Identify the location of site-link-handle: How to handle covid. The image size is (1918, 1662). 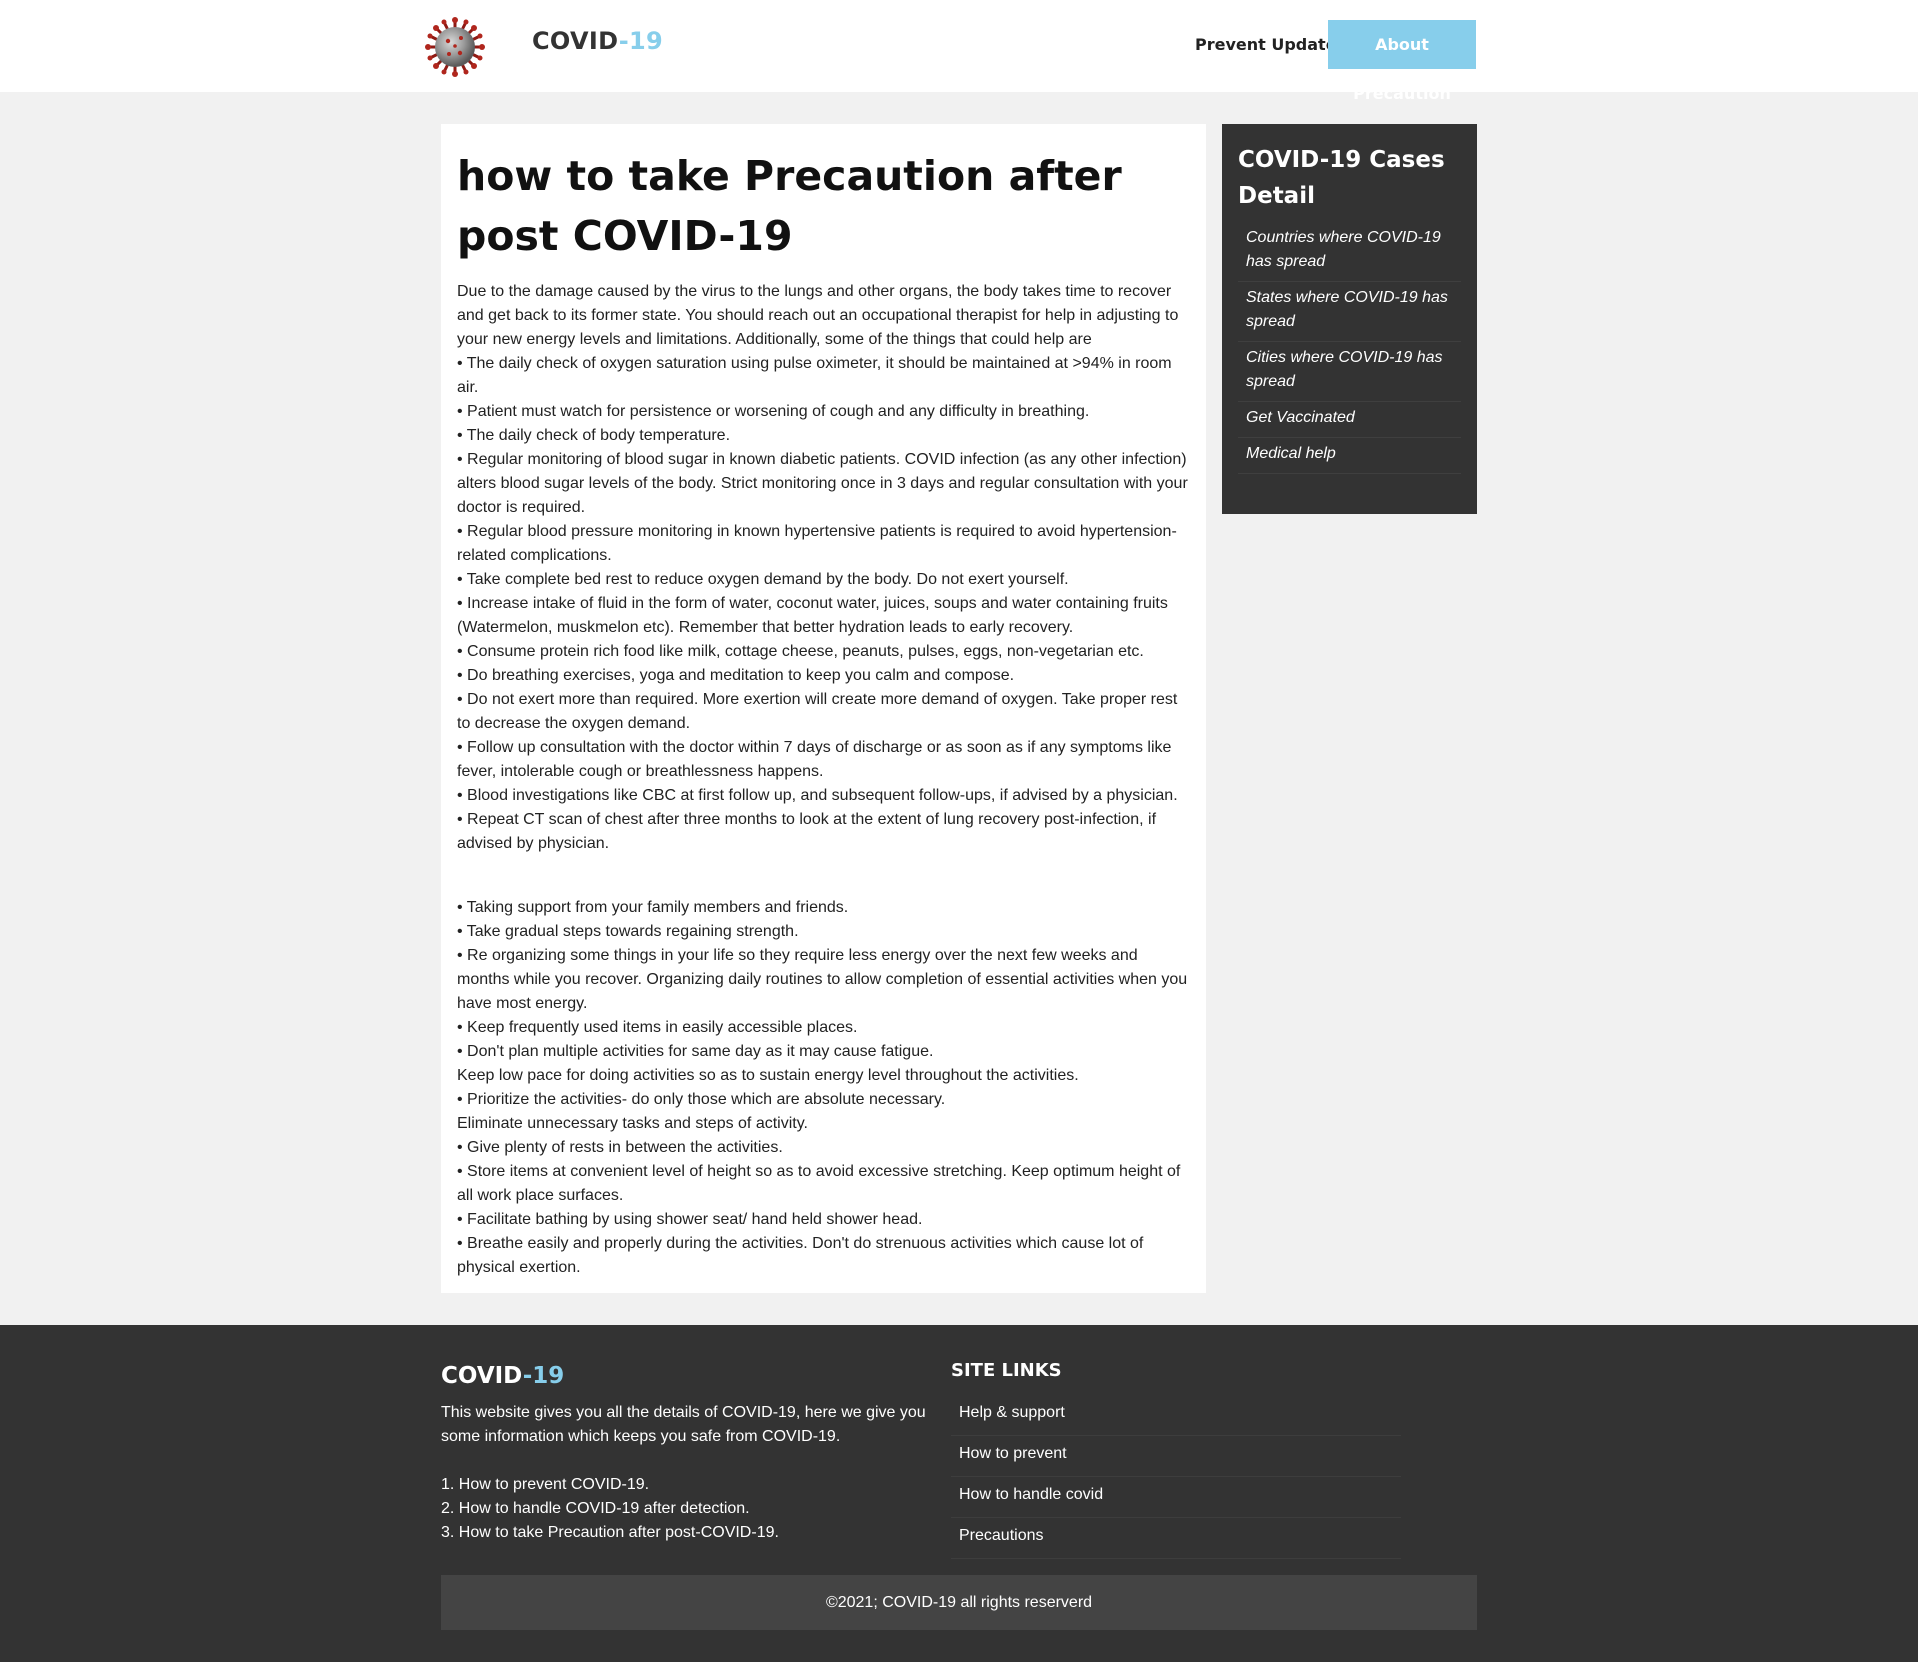
(1176, 1497).